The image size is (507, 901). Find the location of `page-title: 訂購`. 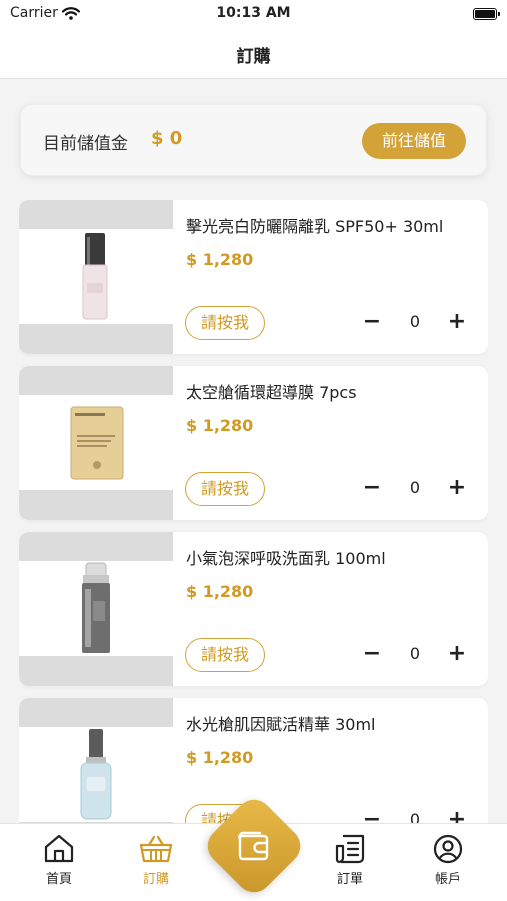

page-title: 訂購 is located at coordinates (253, 57).